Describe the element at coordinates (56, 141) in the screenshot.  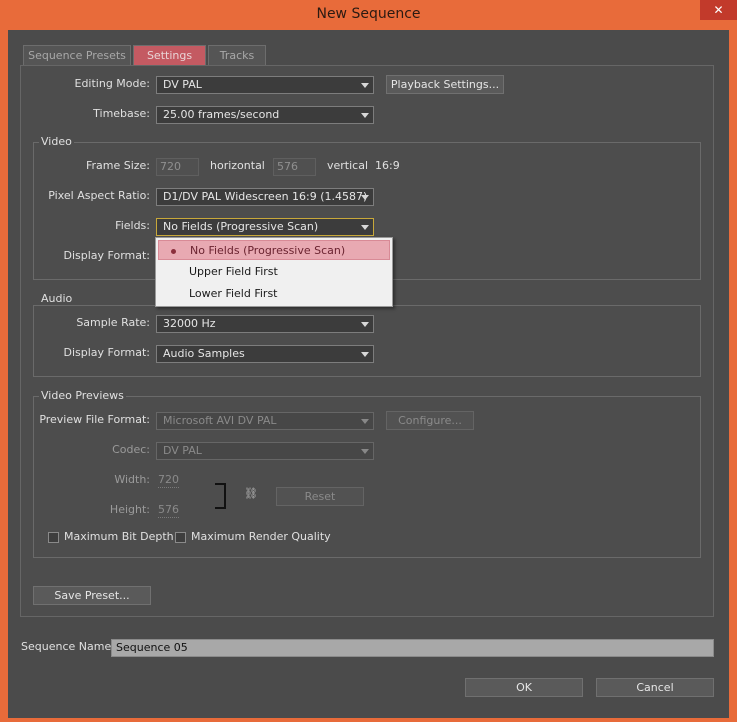
I see `video-group-title: Video` at that location.